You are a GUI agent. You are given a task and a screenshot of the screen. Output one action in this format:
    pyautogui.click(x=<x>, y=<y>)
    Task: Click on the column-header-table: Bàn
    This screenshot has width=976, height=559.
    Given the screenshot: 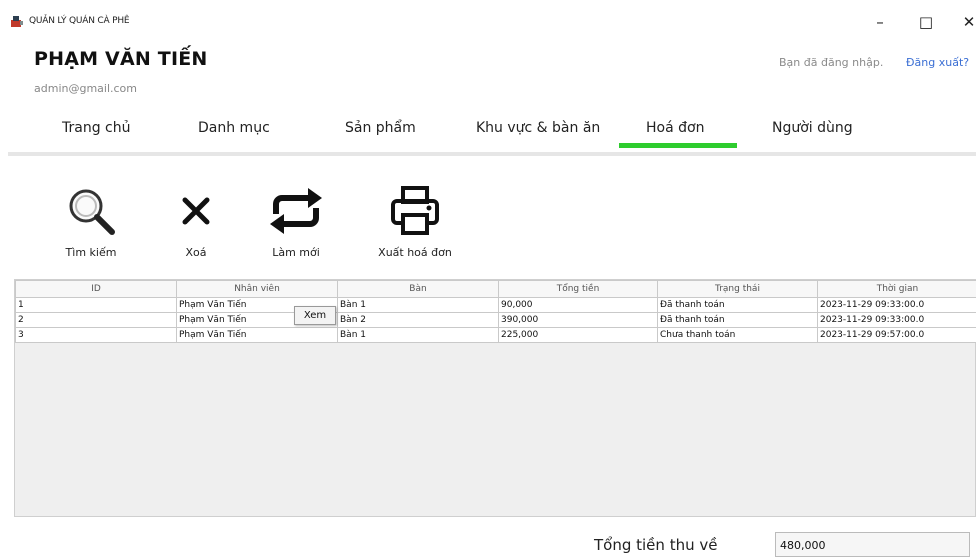 What is the action you would take?
    pyautogui.click(x=418, y=289)
    